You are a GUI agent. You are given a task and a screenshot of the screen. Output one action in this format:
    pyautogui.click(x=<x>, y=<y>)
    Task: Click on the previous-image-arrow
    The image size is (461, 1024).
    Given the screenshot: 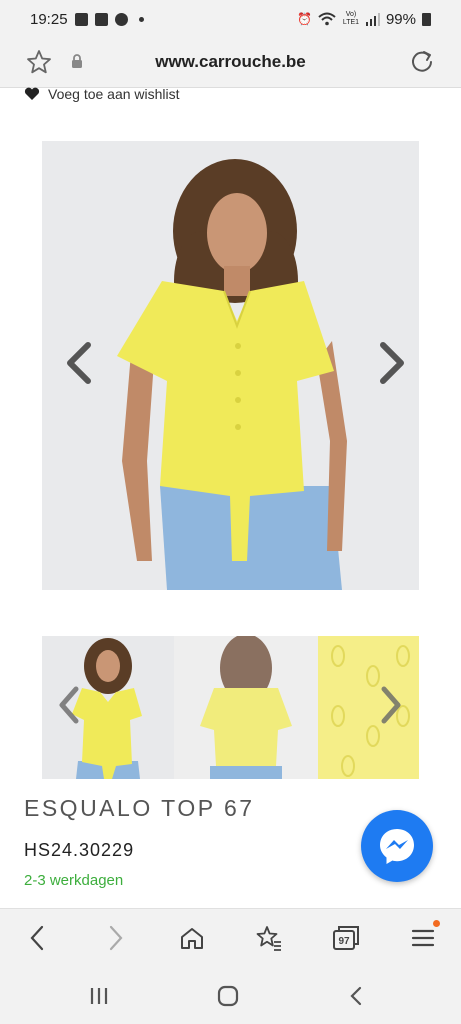 What is the action you would take?
    pyautogui.click(x=78, y=363)
    